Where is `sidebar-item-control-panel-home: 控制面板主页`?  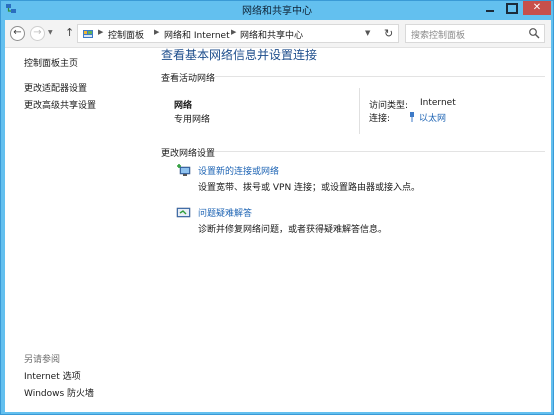
sidebar-item-control-panel-home: 控制面板主页 is located at coordinates (51, 62).